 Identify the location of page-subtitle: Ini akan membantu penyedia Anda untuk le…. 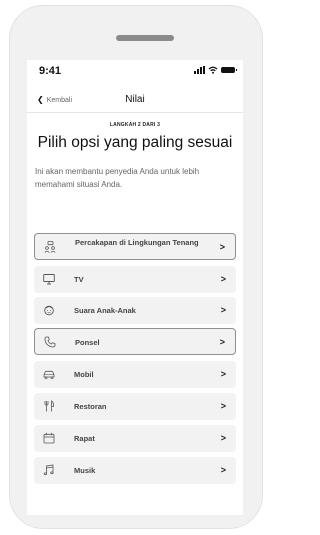
(117, 178).